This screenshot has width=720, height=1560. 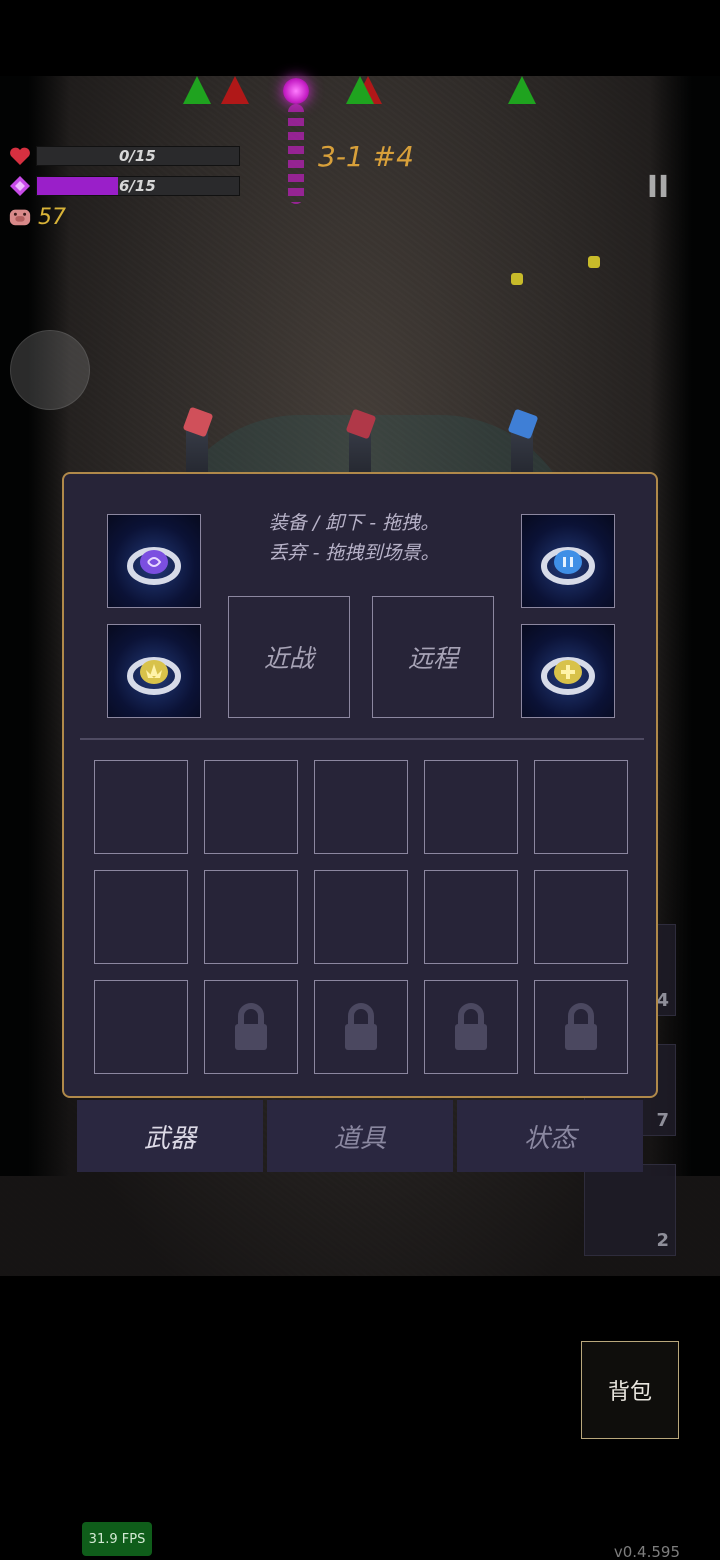 I want to click on level-label: 3-1 #4, so click(x=366, y=156).